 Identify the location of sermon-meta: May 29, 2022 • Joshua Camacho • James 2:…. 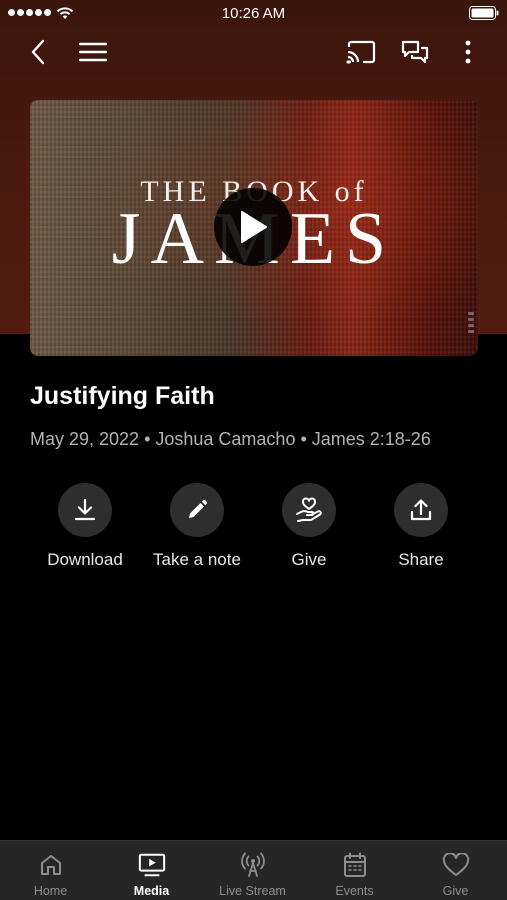
(230, 439).